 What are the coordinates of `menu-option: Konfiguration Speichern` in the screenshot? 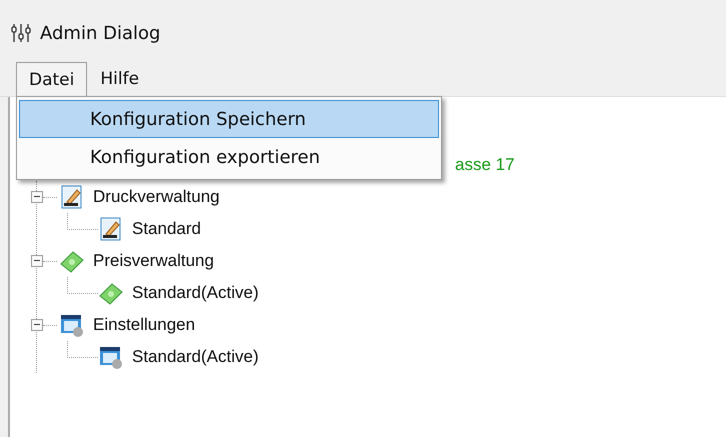 It's located at (229, 119).